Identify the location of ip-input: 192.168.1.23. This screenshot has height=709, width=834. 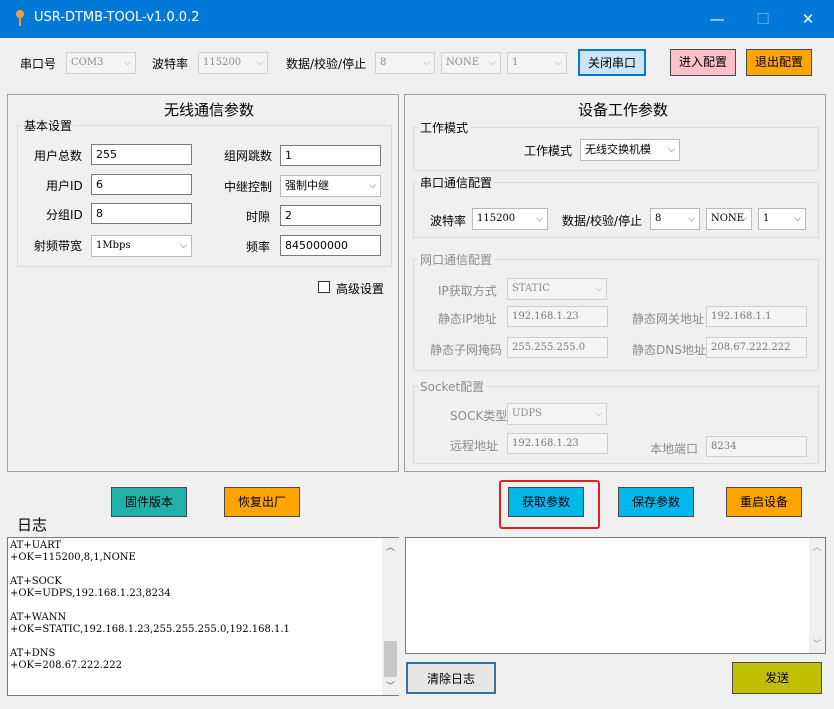
(557, 316).